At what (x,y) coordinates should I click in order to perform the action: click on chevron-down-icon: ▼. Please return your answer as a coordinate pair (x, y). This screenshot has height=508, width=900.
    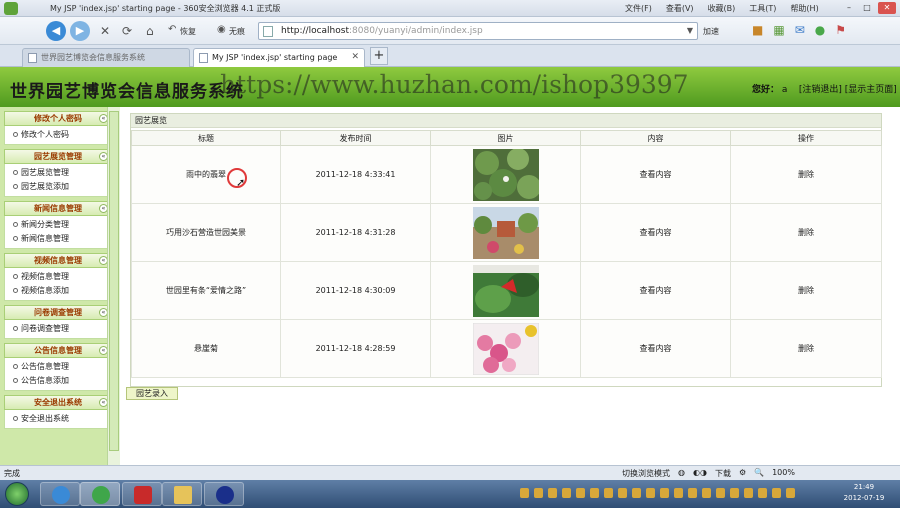
    Looking at the image, I should click on (690, 30).